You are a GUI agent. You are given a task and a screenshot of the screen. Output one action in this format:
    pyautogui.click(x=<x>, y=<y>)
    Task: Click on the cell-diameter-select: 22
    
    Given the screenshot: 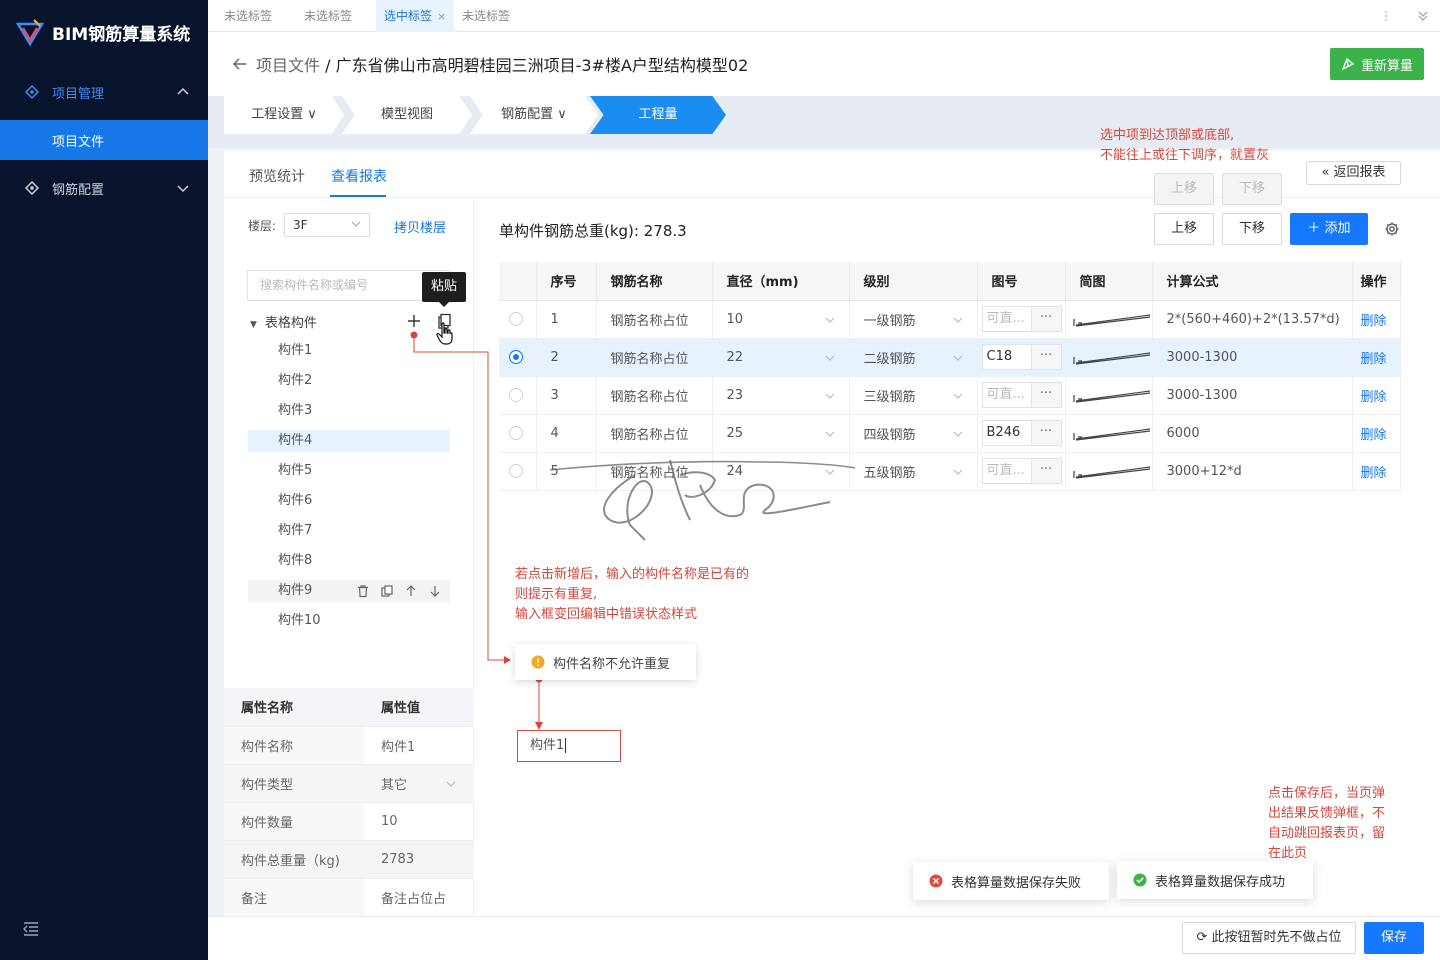 What is the action you would take?
    pyautogui.click(x=781, y=357)
    